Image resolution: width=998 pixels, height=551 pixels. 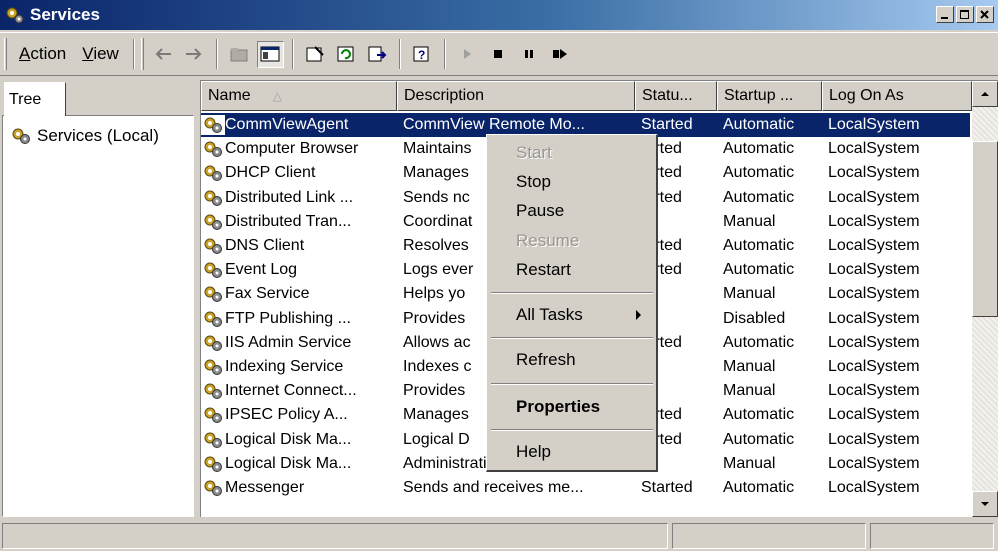 What do you see at coordinates (299, 173) in the screenshot?
I see `service-name: DHCP Client` at bounding box center [299, 173].